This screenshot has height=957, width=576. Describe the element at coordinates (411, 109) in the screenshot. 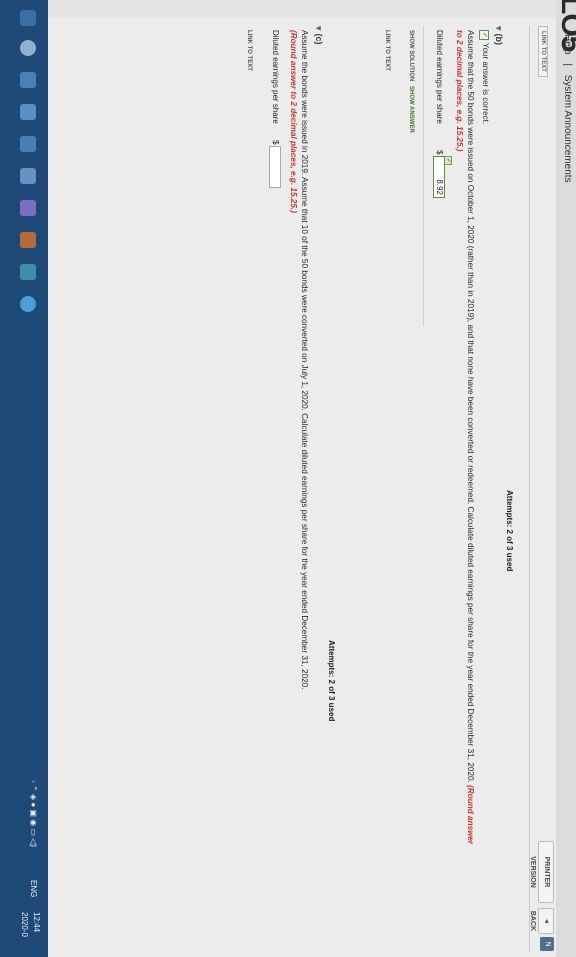

I see `show-answer-button: SHOW ANSWER` at that location.